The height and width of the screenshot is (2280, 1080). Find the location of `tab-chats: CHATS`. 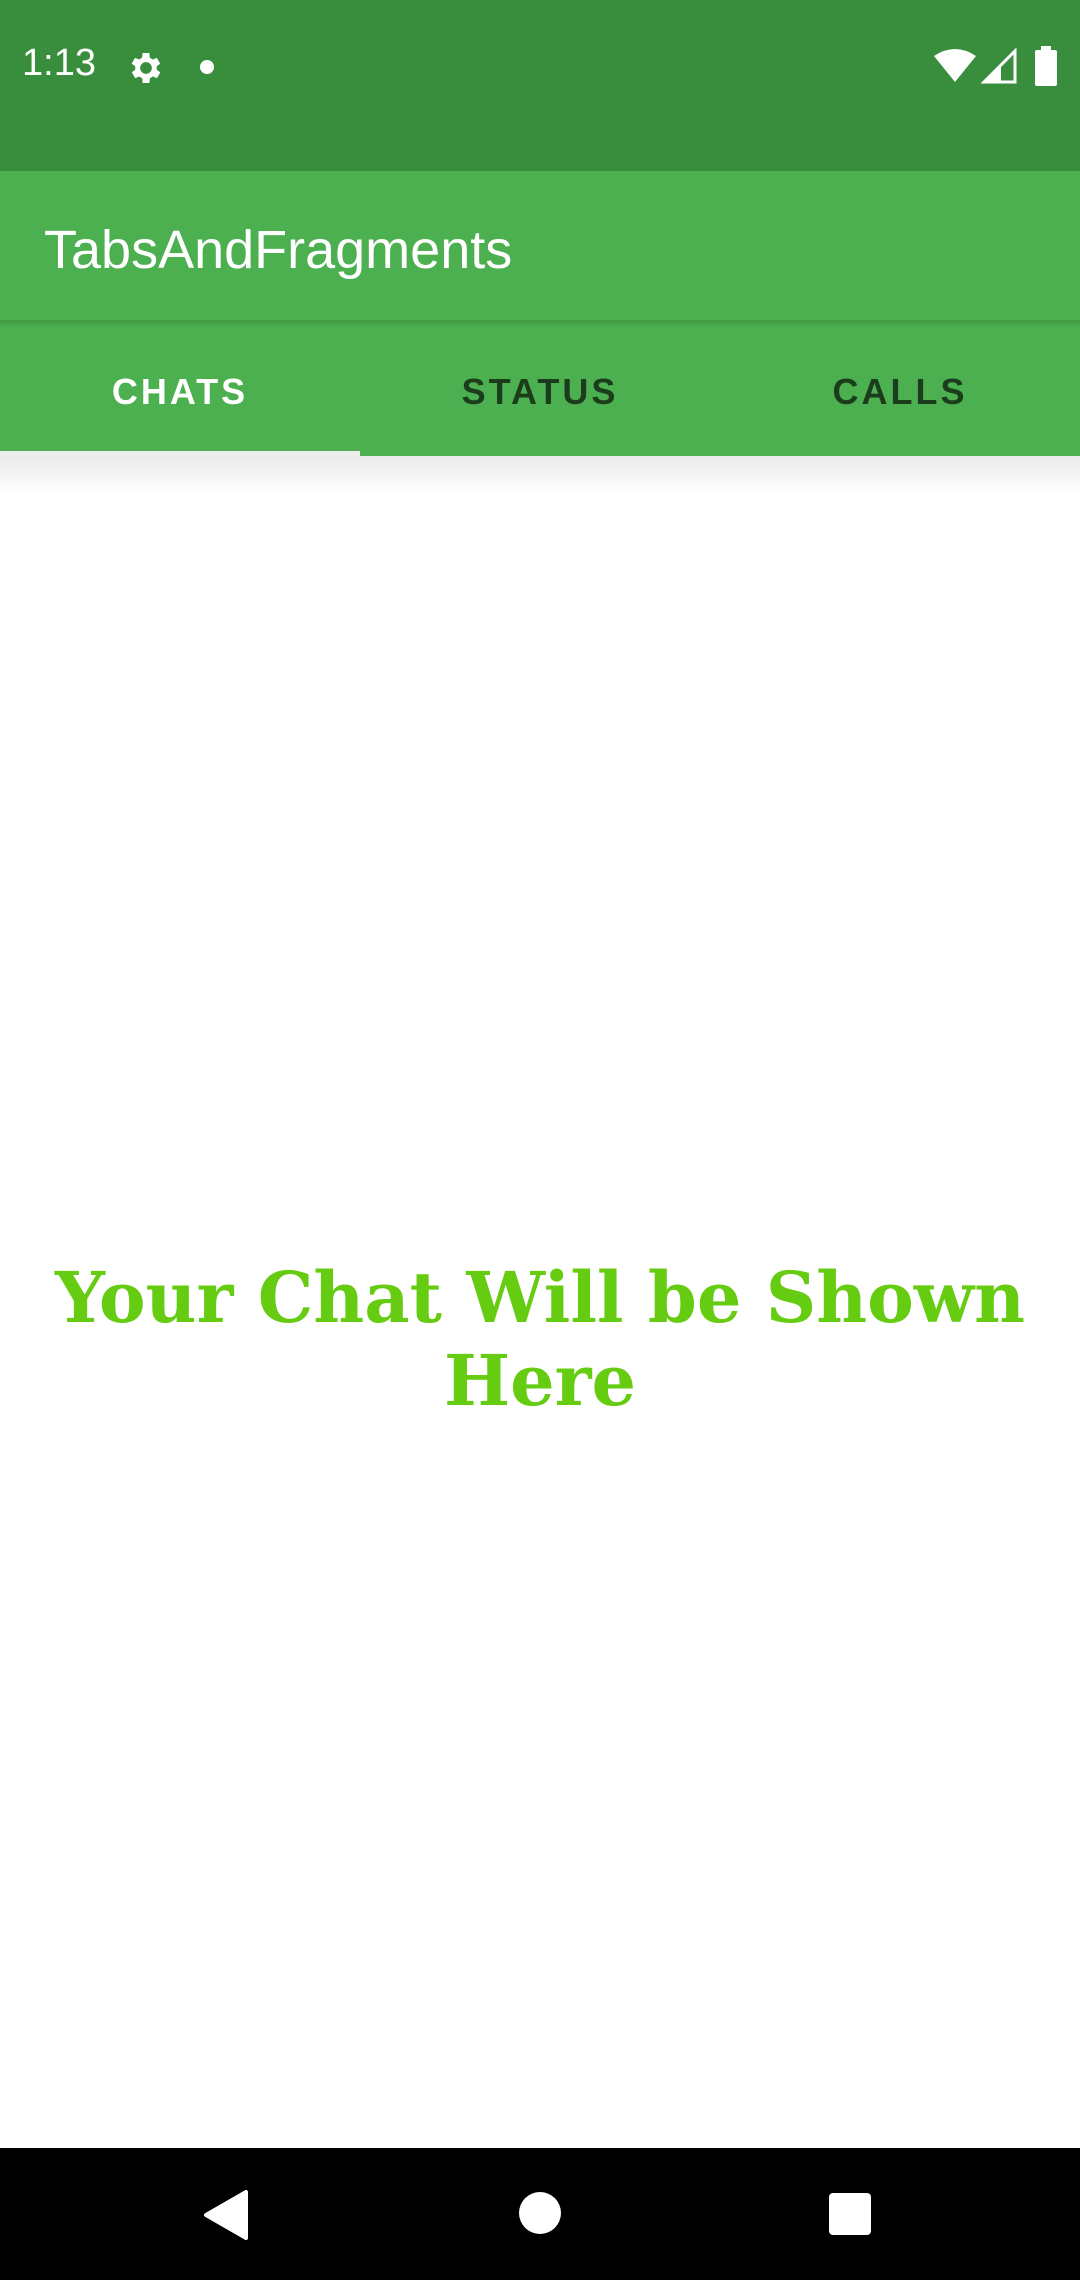

tab-chats: CHATS is located at coordinates (180, 392).